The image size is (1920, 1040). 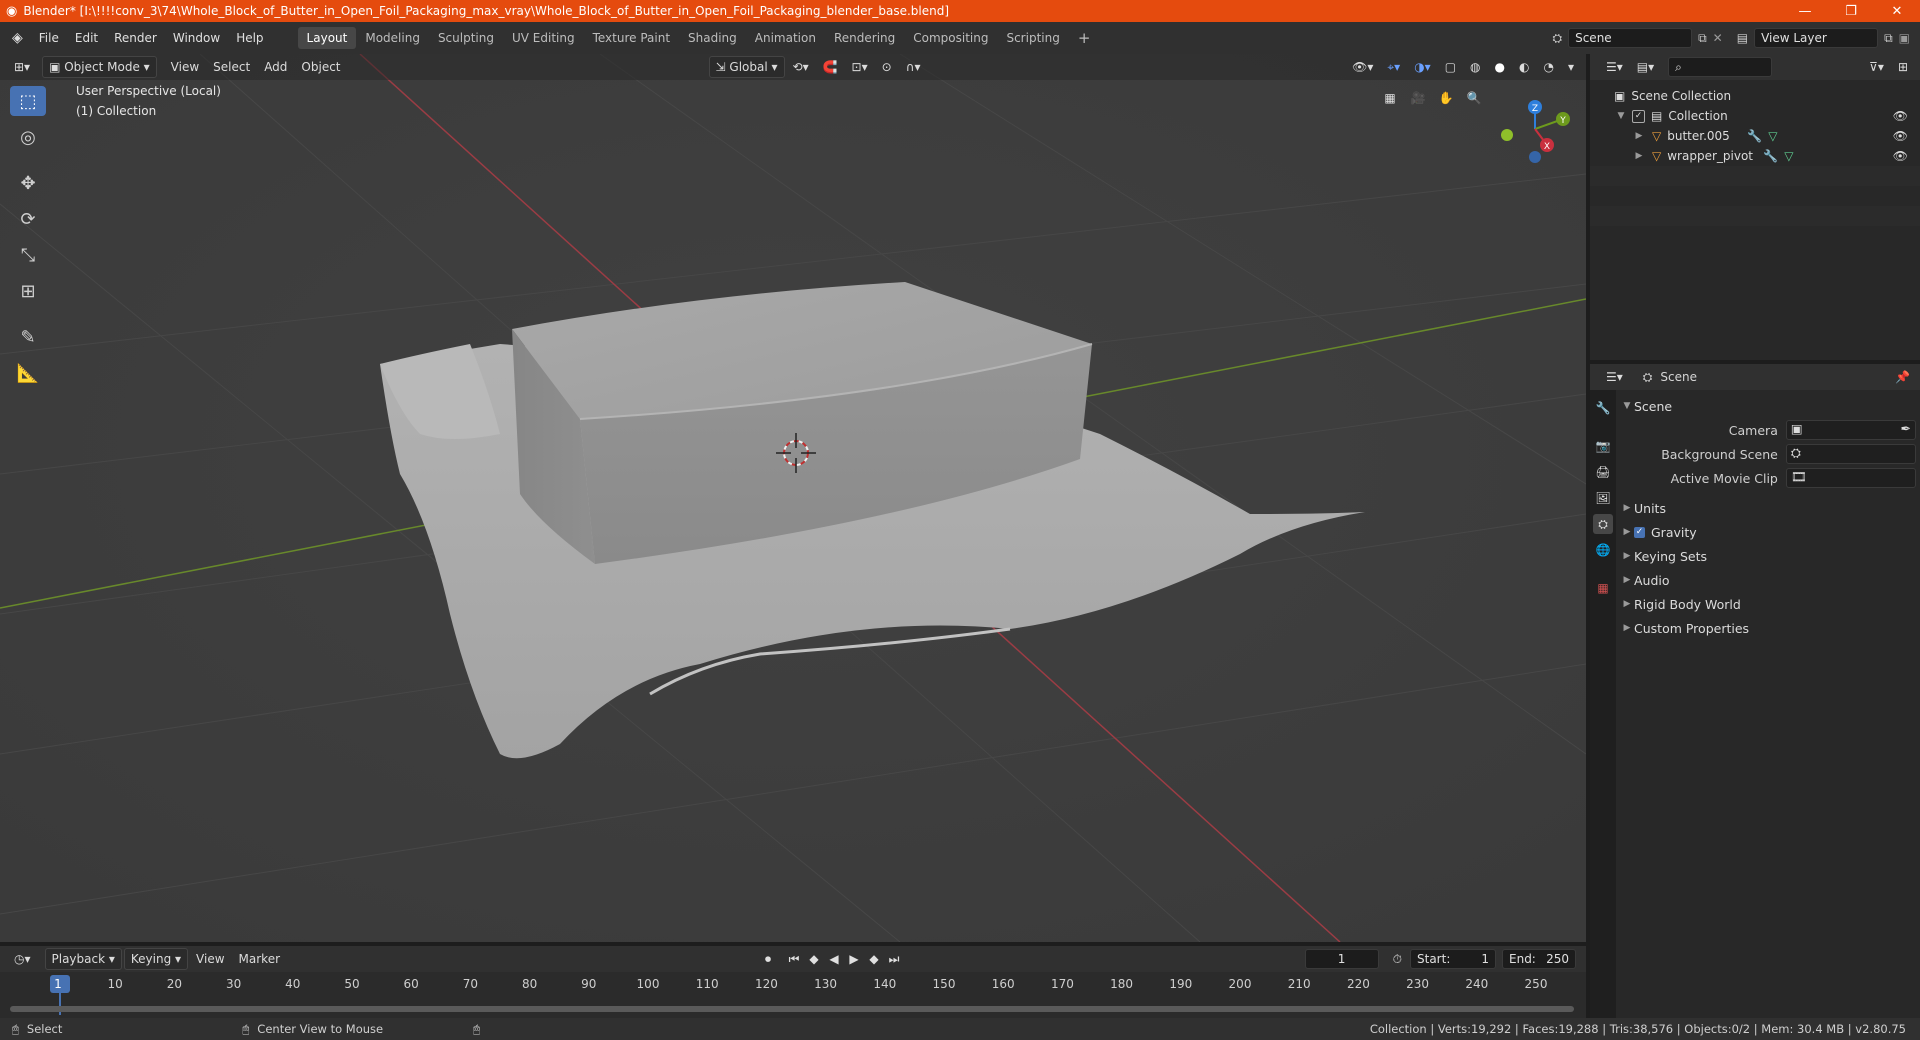 What do you see at coordinates (1032, 38) in the screenshot?
I see `tab-scripting: Scripting` at bounding box center [1032, 38].